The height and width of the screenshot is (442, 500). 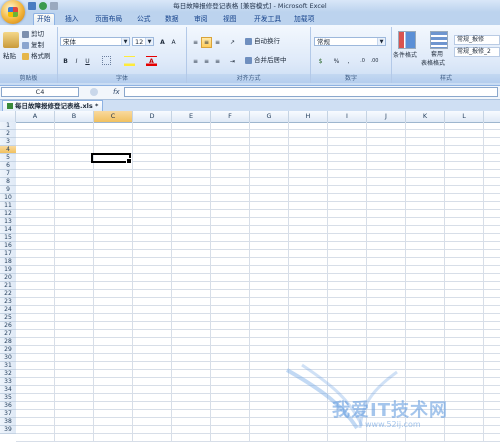 I want to click on select-all-corner, so click(x=8, y=116).